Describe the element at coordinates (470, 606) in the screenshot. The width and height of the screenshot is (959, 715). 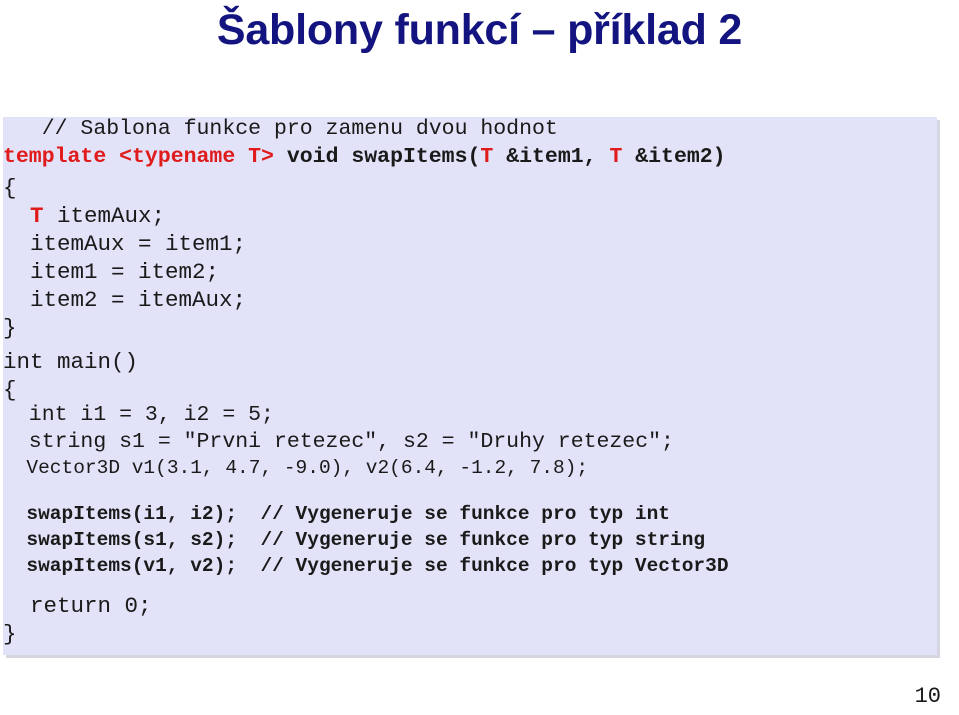
I see `code-line-return: return 0;` at that location.